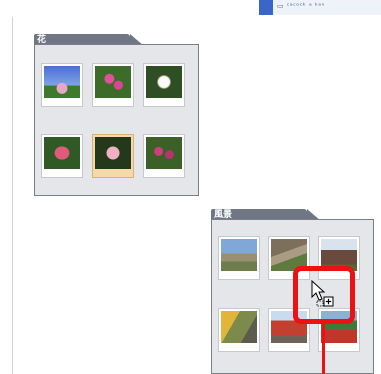 Image resolution: width=381 pixels, height=374 pixels. Describe the element at coordinates (322, 293) in the screenshot. I see `drag-copy-cursor-icon` at that location.